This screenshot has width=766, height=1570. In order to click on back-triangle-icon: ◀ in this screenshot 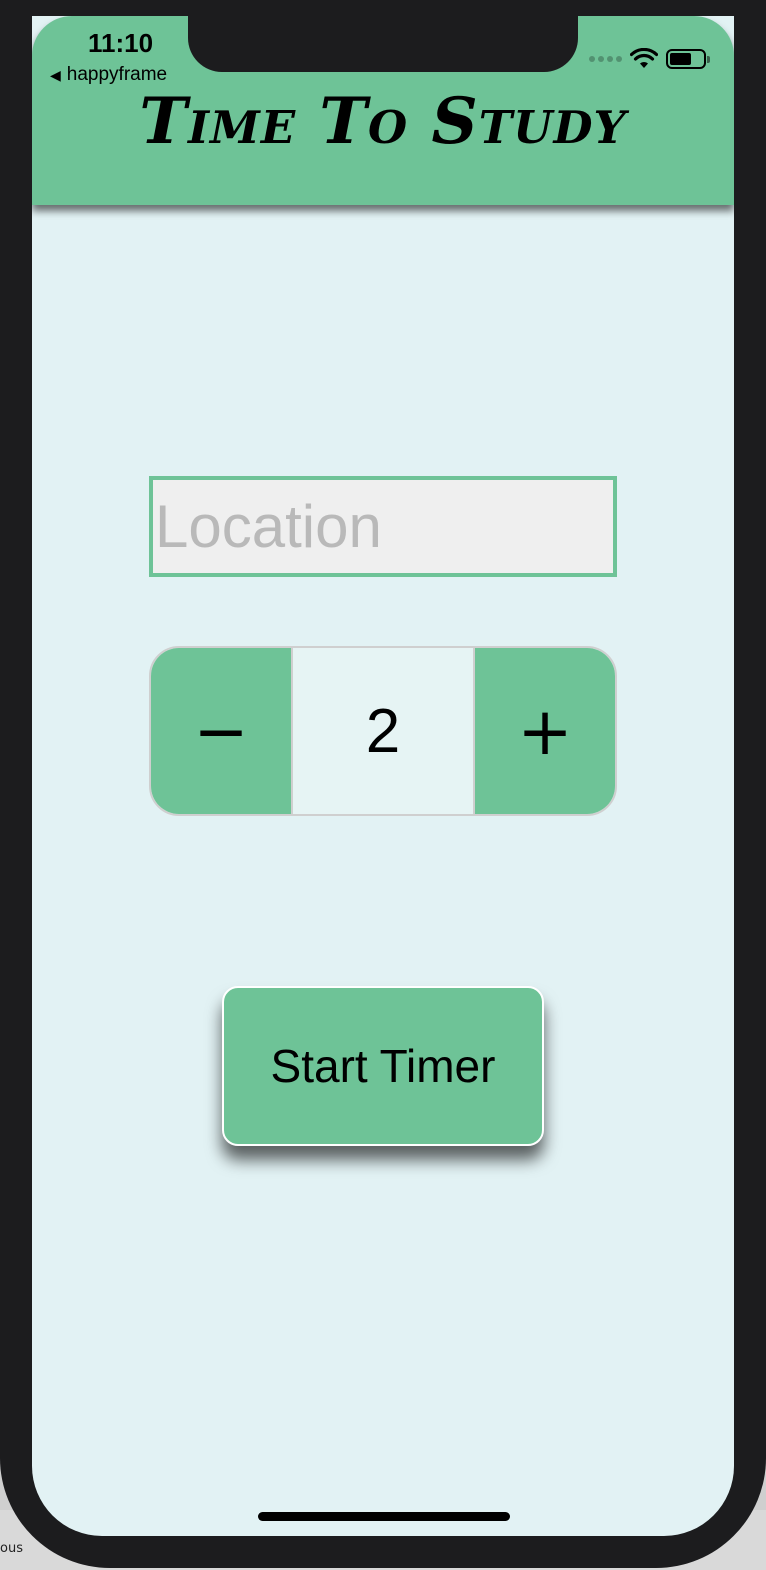, I will do `click(55, 75)`.